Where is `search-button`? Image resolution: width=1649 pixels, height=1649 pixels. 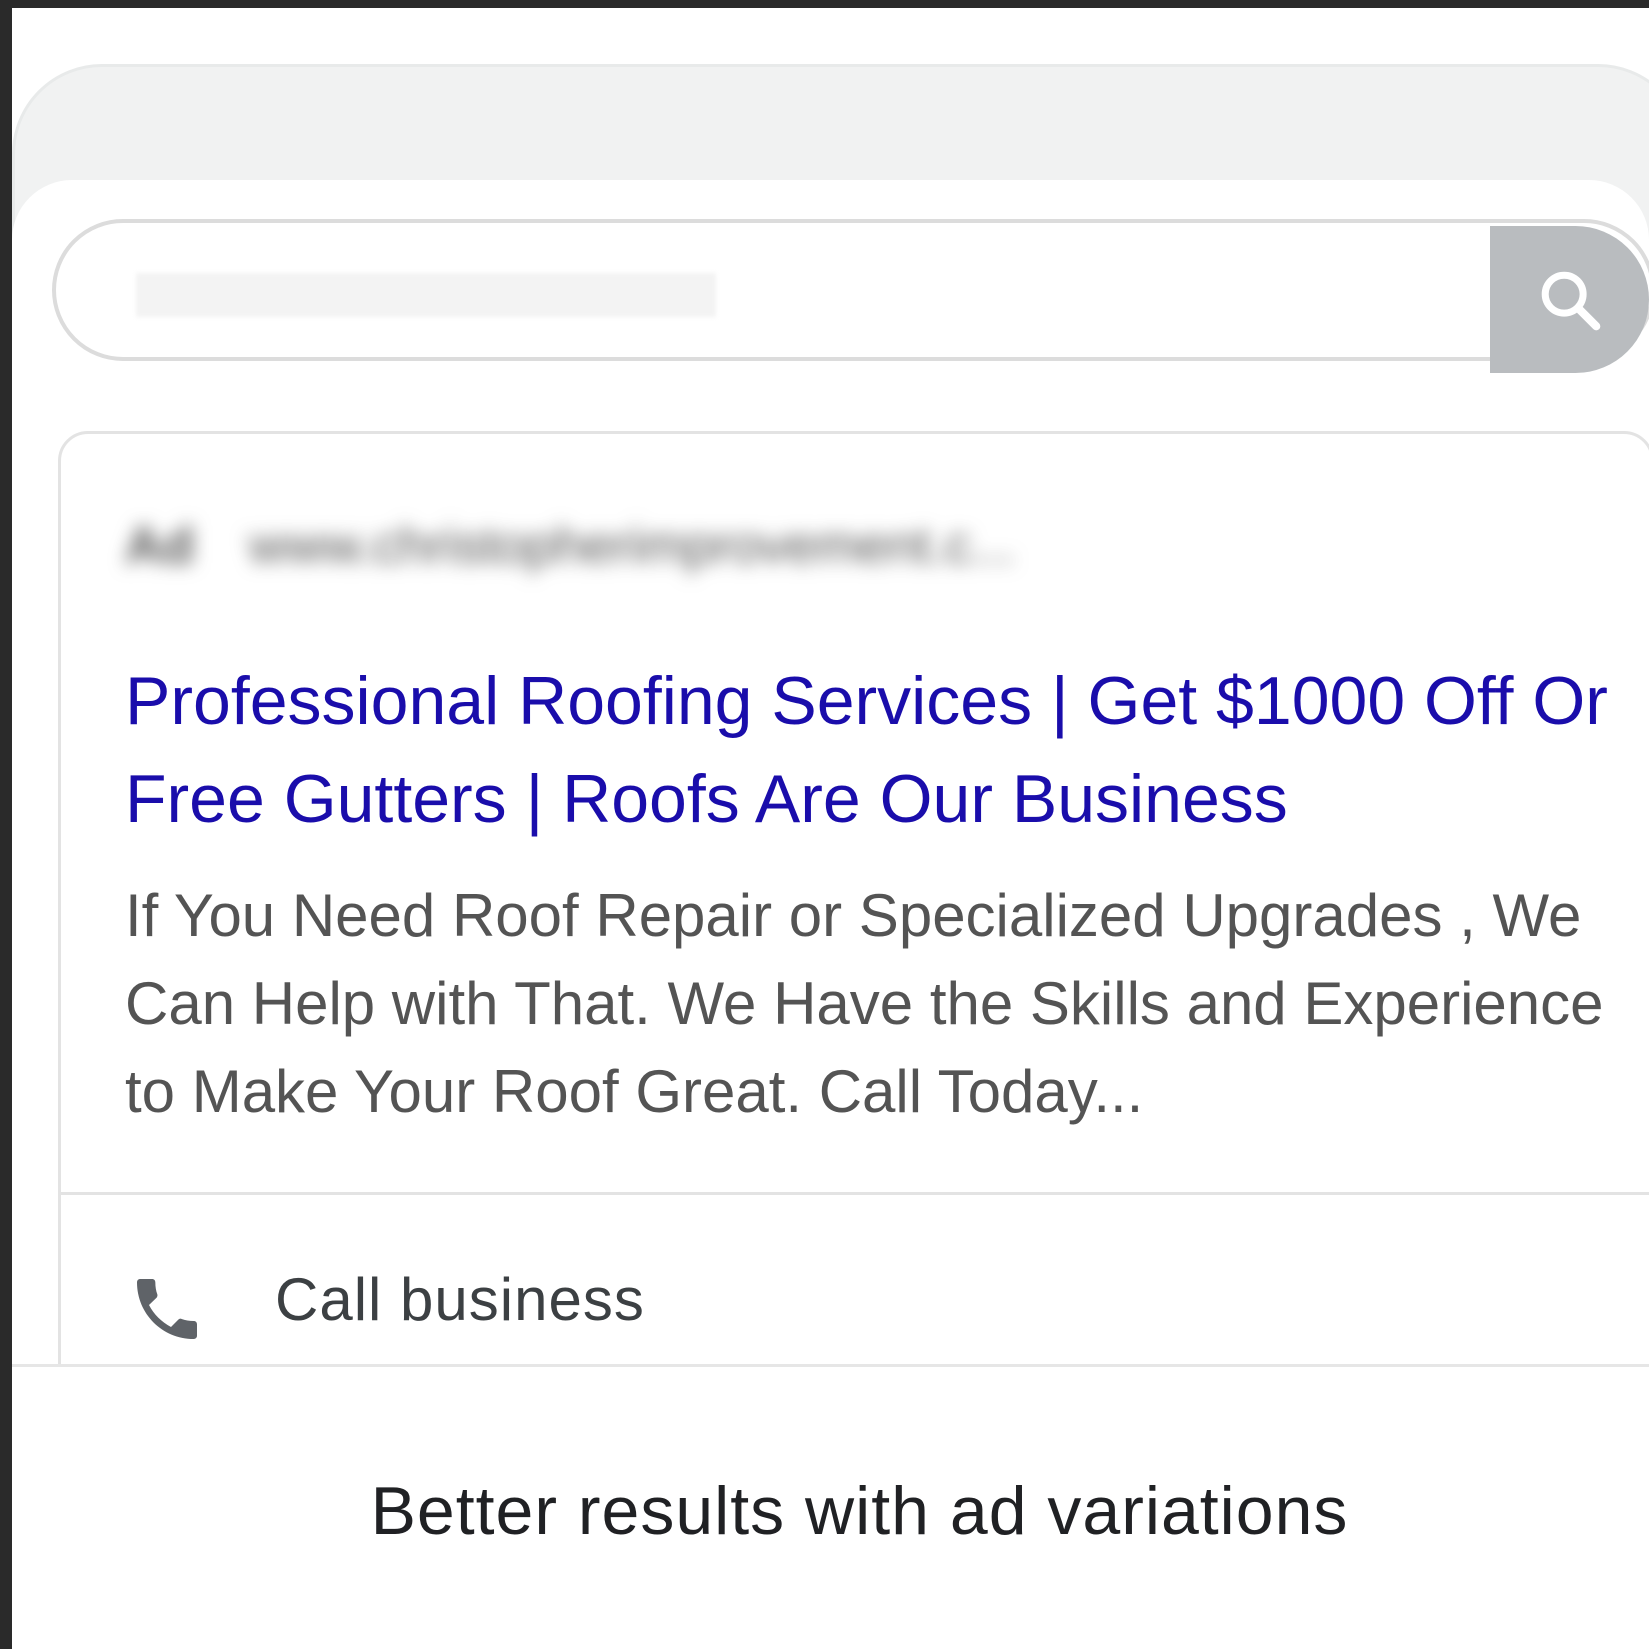
search-button is located at coordinates (1569, 299).